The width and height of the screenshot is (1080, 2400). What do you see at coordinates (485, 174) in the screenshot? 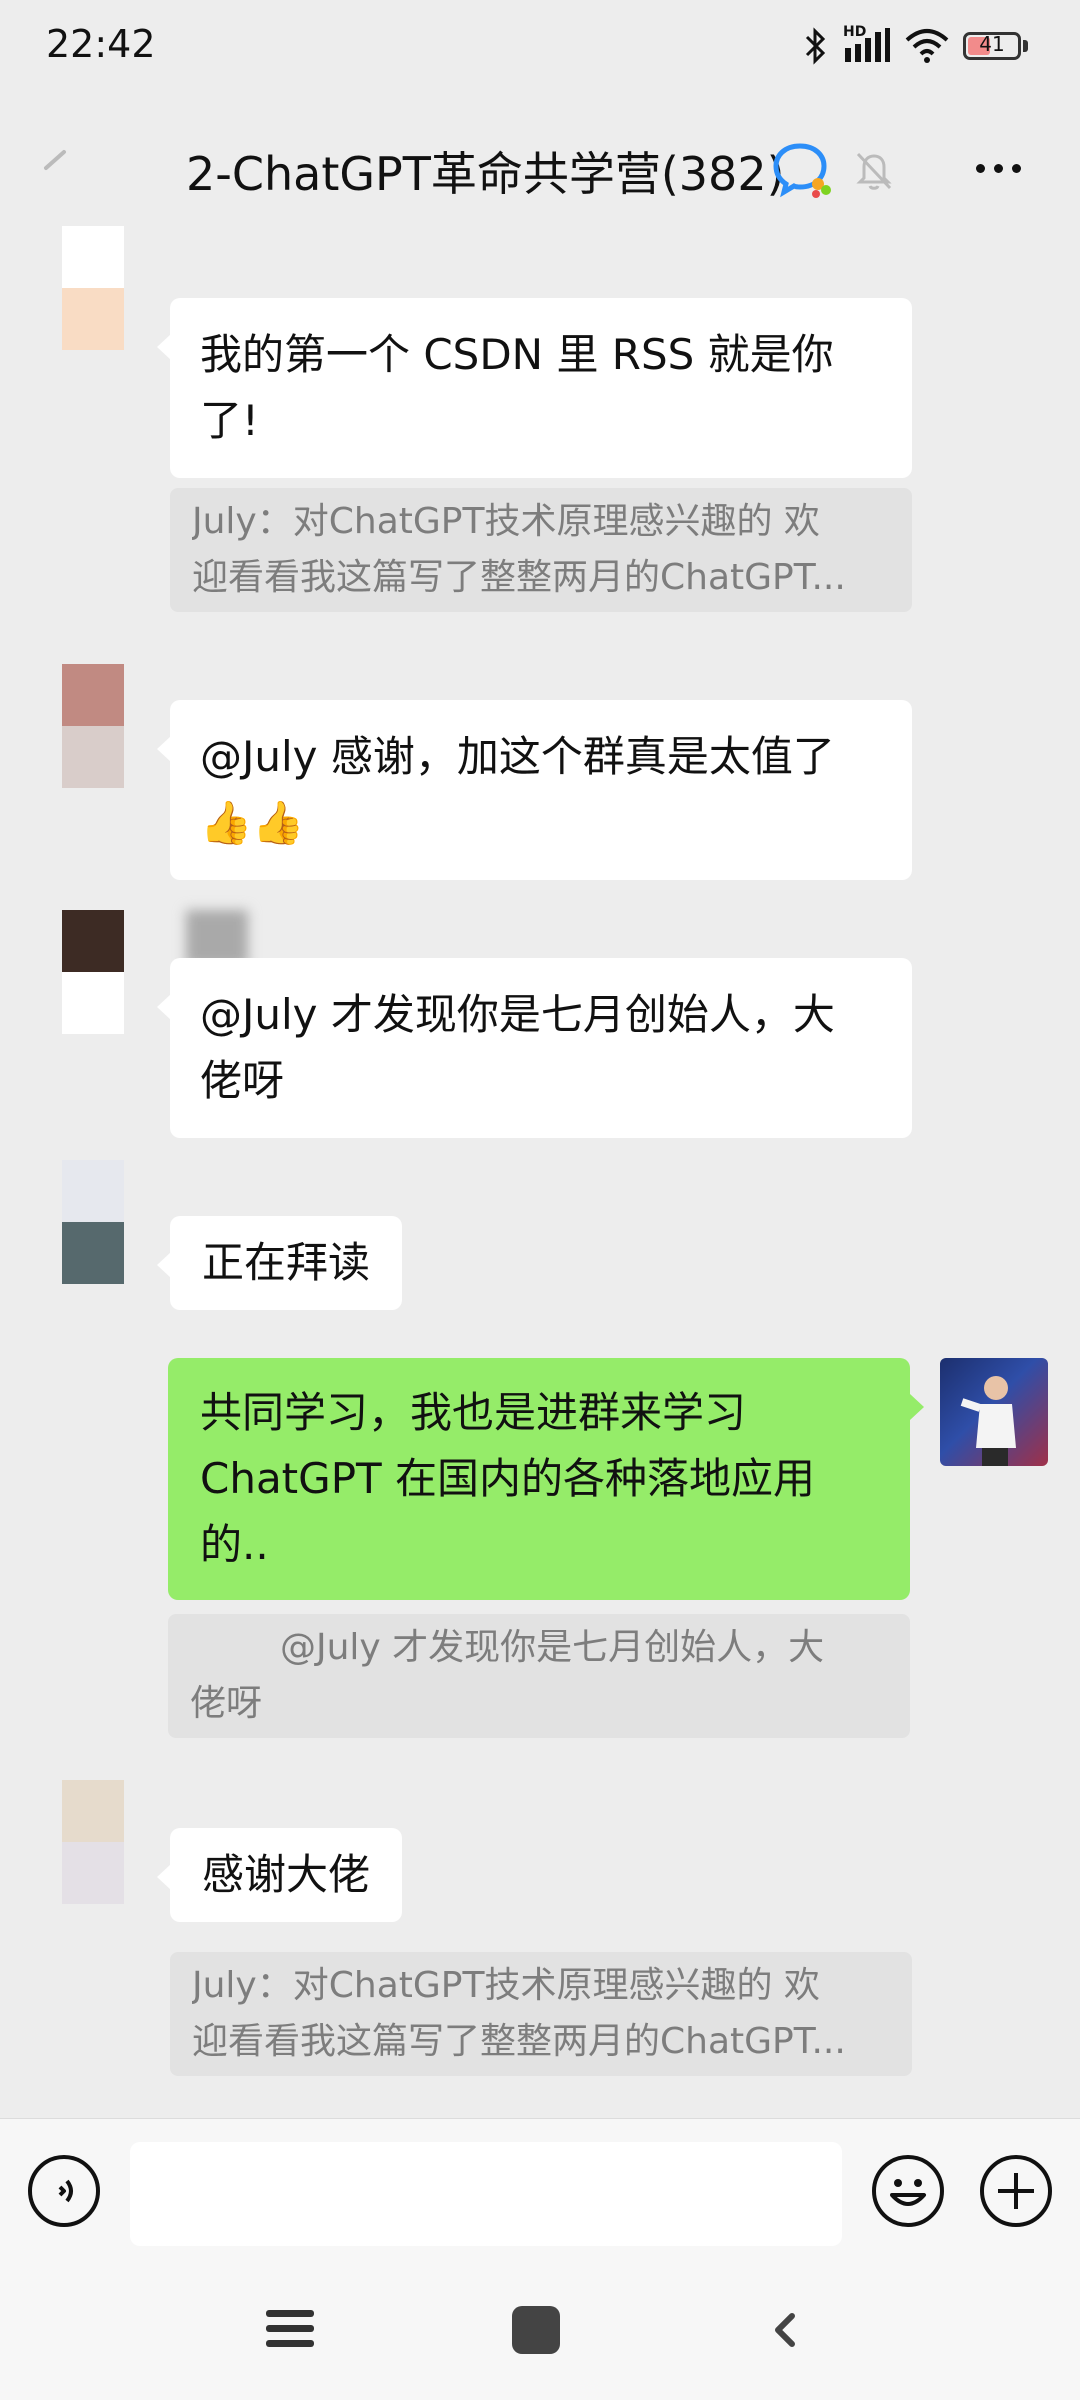
I see `chat-title: 2-ChatGPT革命共学营(382)` at bounding box center [485, 174].